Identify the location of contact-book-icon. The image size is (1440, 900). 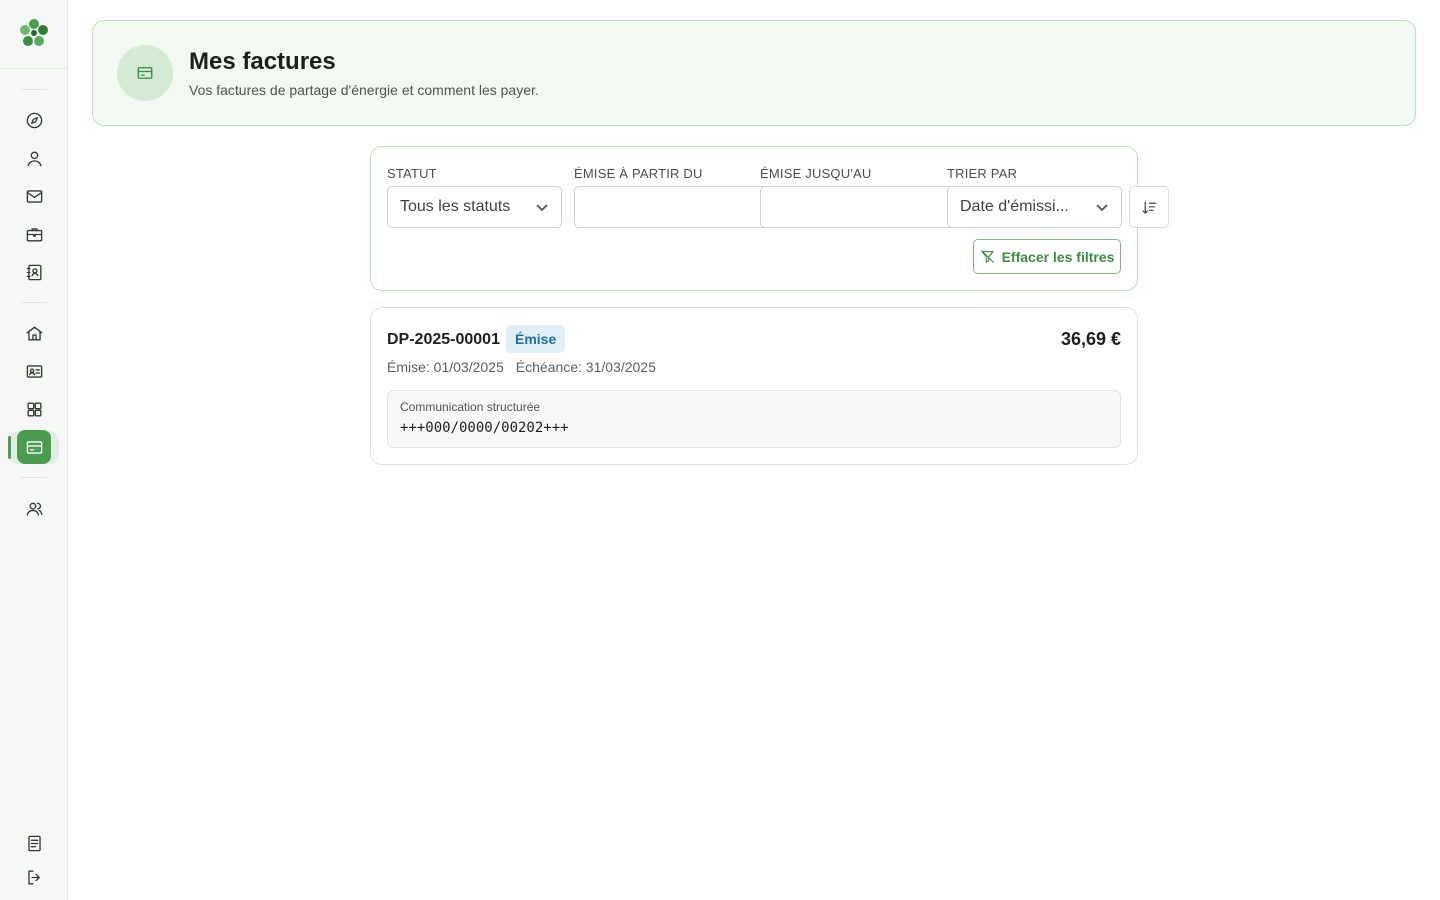
(34, 272).